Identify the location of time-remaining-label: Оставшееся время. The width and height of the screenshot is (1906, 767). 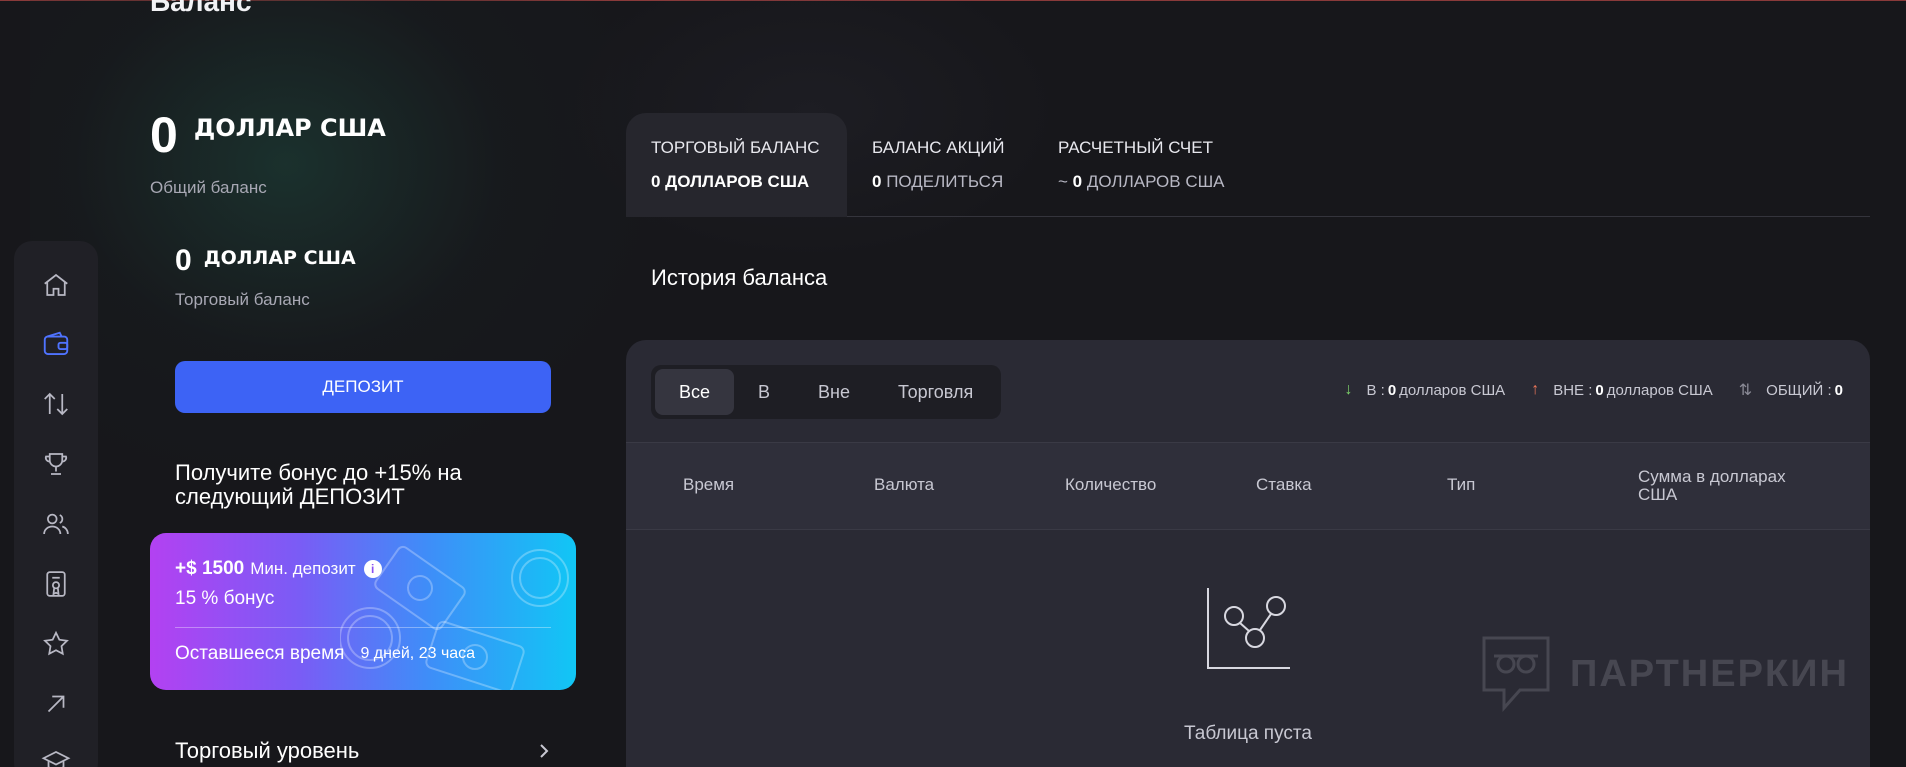
(260, 653).